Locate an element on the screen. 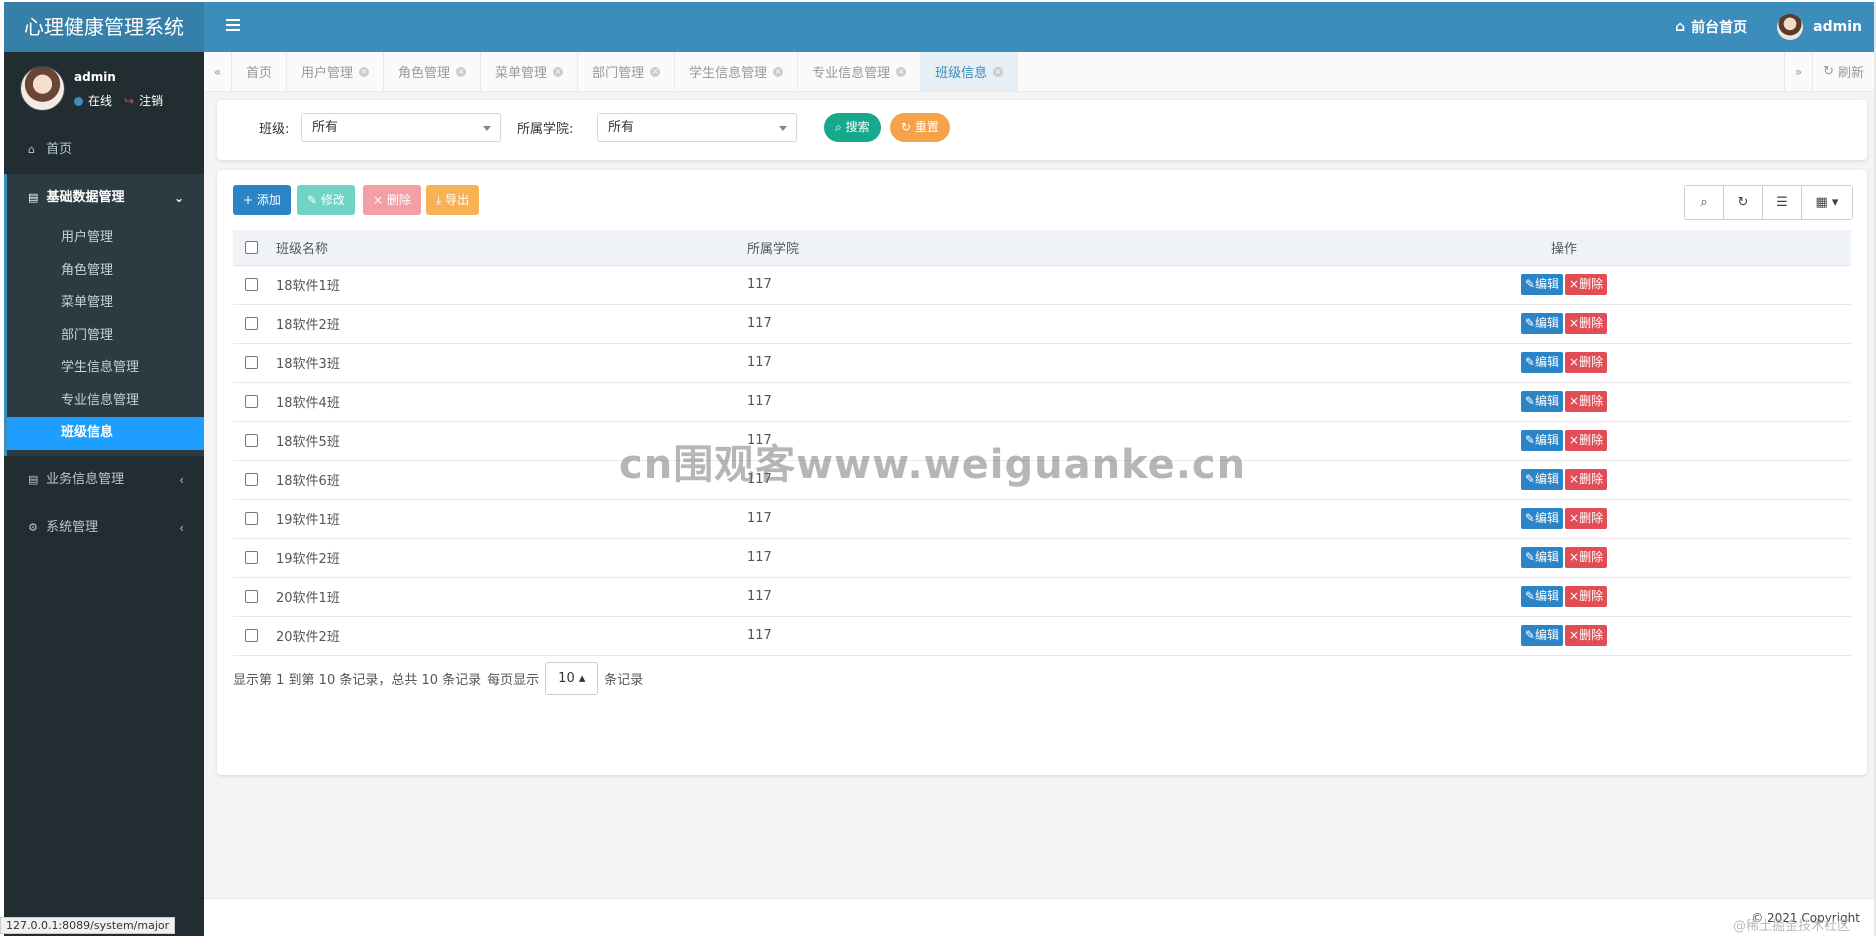 The image size is (1876, 938). column-header-class-name: 班级名称 is located at coordinates (511, 248).